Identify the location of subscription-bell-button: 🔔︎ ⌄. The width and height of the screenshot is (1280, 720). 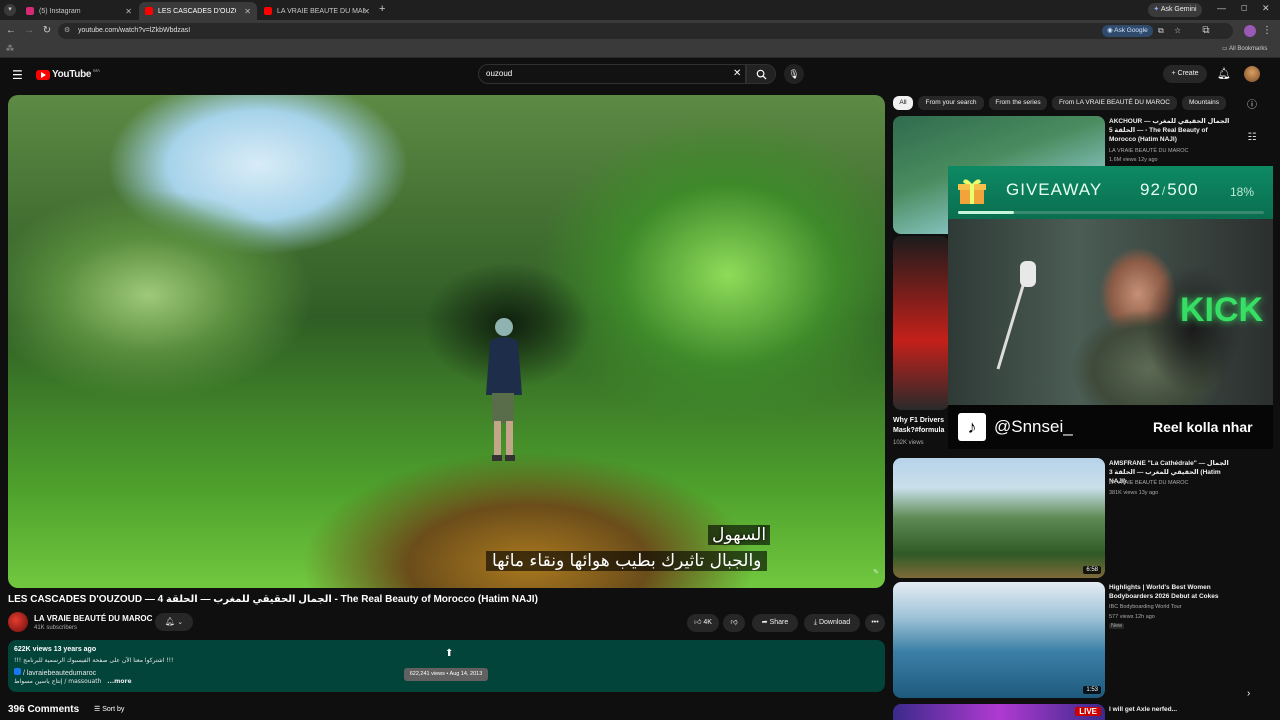
(174, 622).